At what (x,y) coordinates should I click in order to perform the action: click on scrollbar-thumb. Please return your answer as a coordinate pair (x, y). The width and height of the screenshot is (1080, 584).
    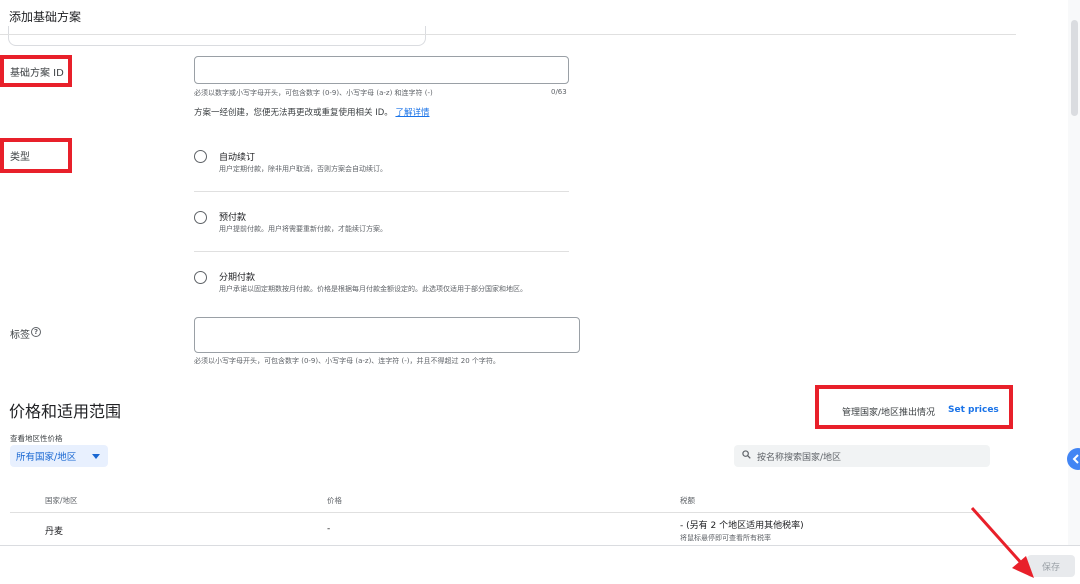
    Looking at the image, I should click on (1074, 68).